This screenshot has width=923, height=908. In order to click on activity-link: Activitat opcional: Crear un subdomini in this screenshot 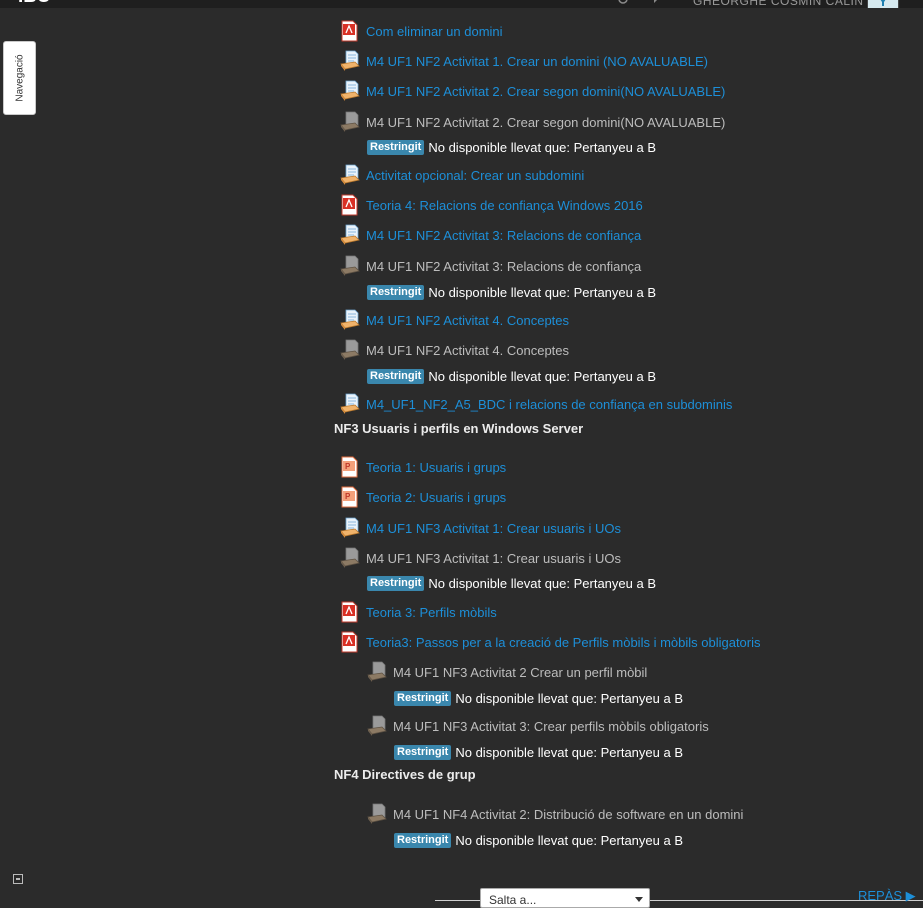, I will do `click(462, 175)`.